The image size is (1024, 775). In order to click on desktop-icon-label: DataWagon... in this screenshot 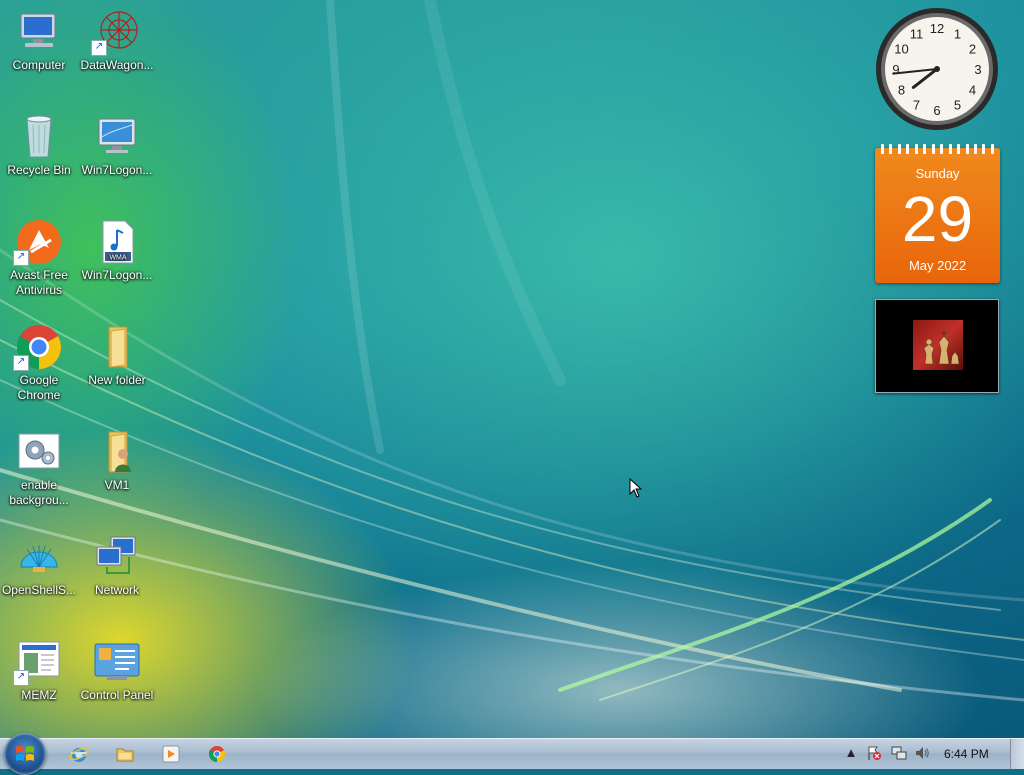, I will do `click(117, 65)`.